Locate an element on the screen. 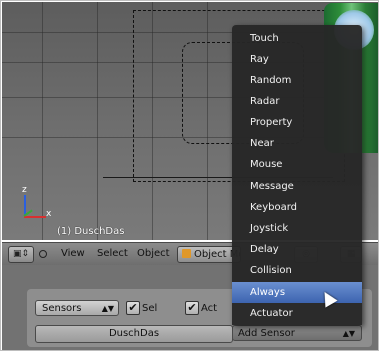  menu-toggle-icon is located at coordinates (43, 254).